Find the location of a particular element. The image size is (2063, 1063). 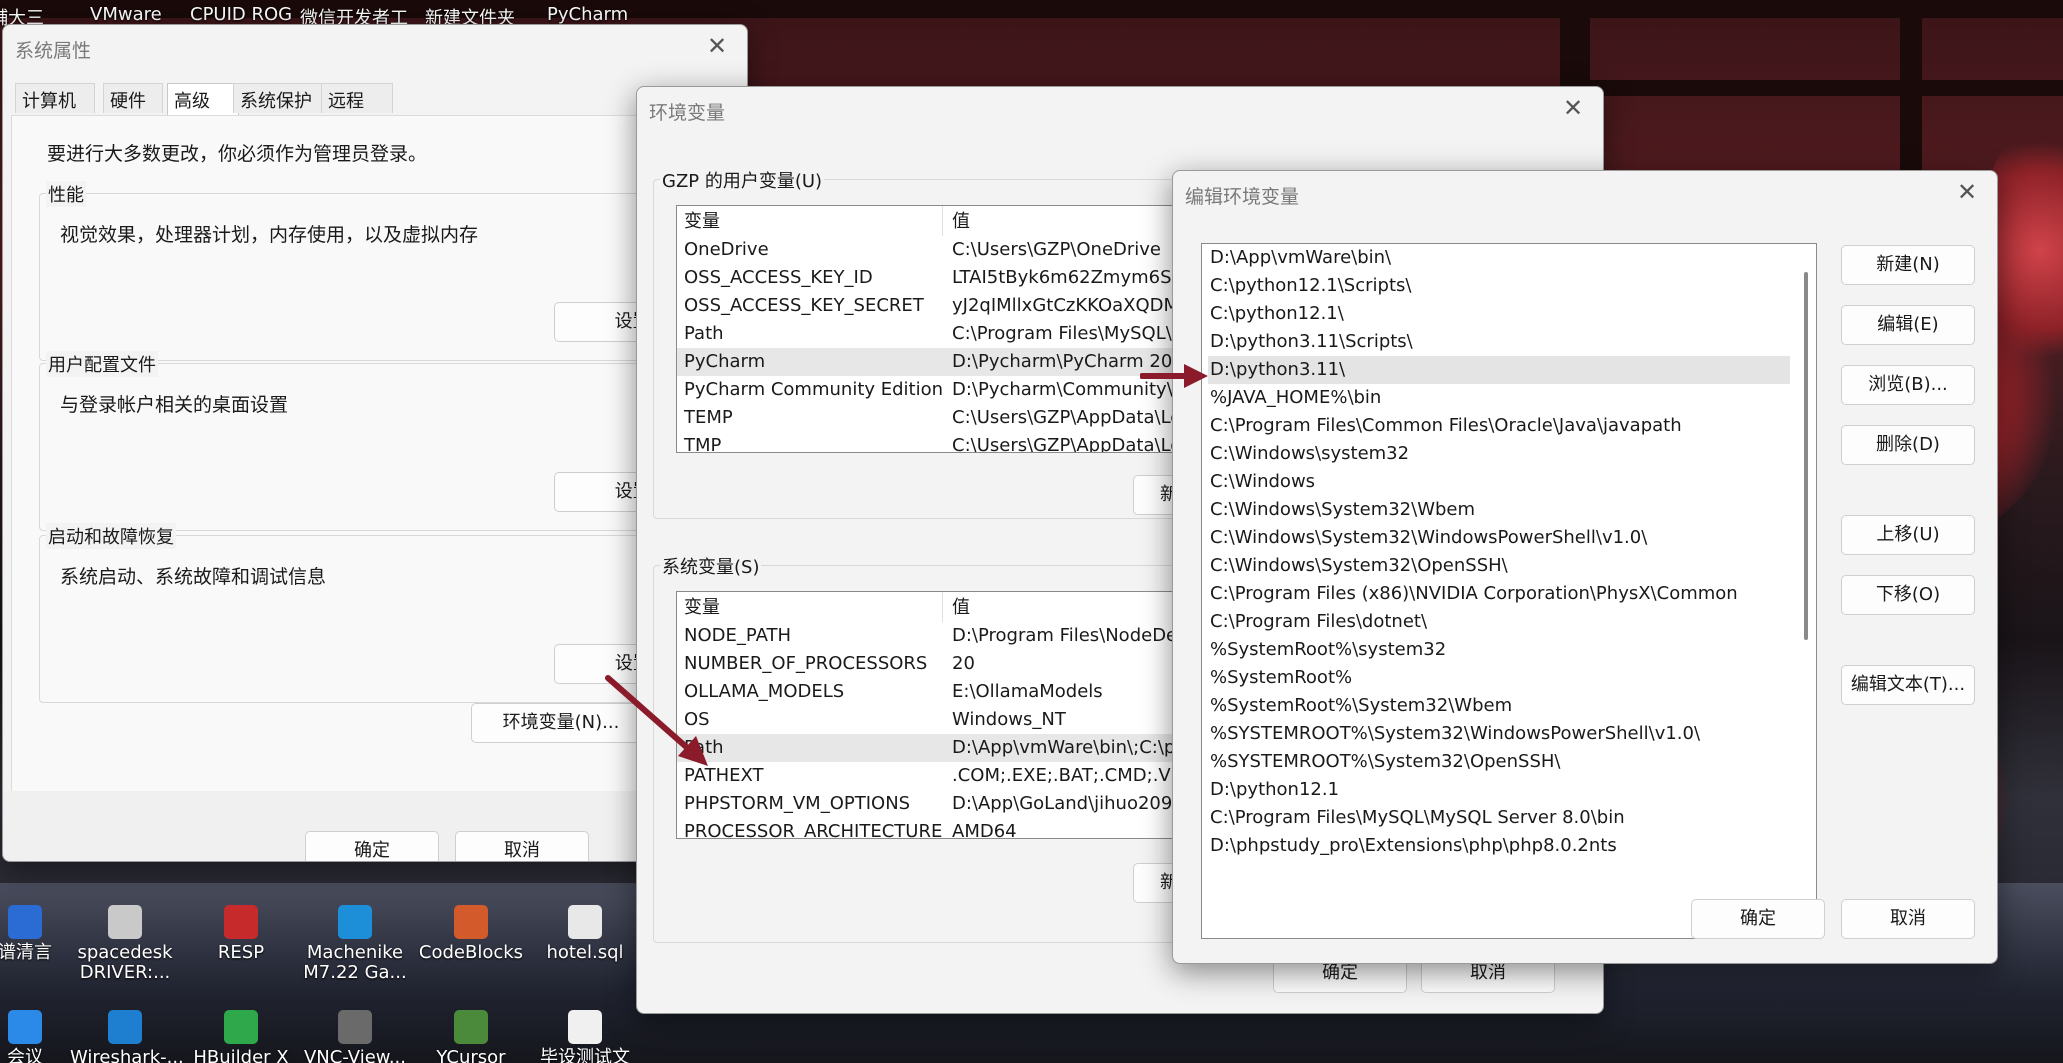

group-title: 用户配置文件 is located at coordinates (102, 364).